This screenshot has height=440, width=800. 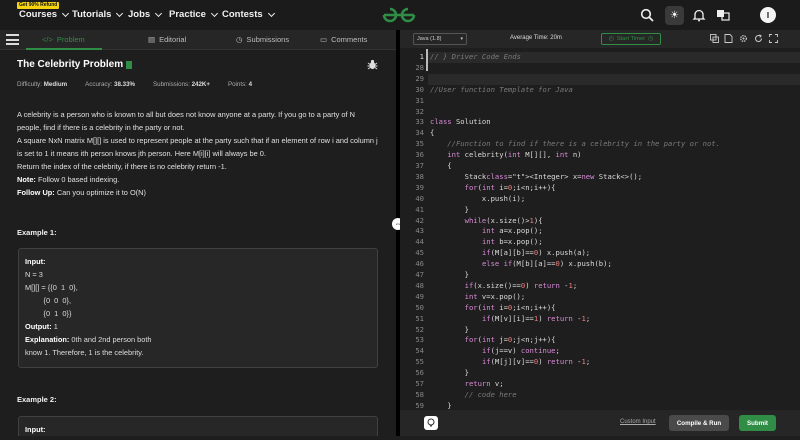 I want to click on copy-icon, so click(x=714, y=38).